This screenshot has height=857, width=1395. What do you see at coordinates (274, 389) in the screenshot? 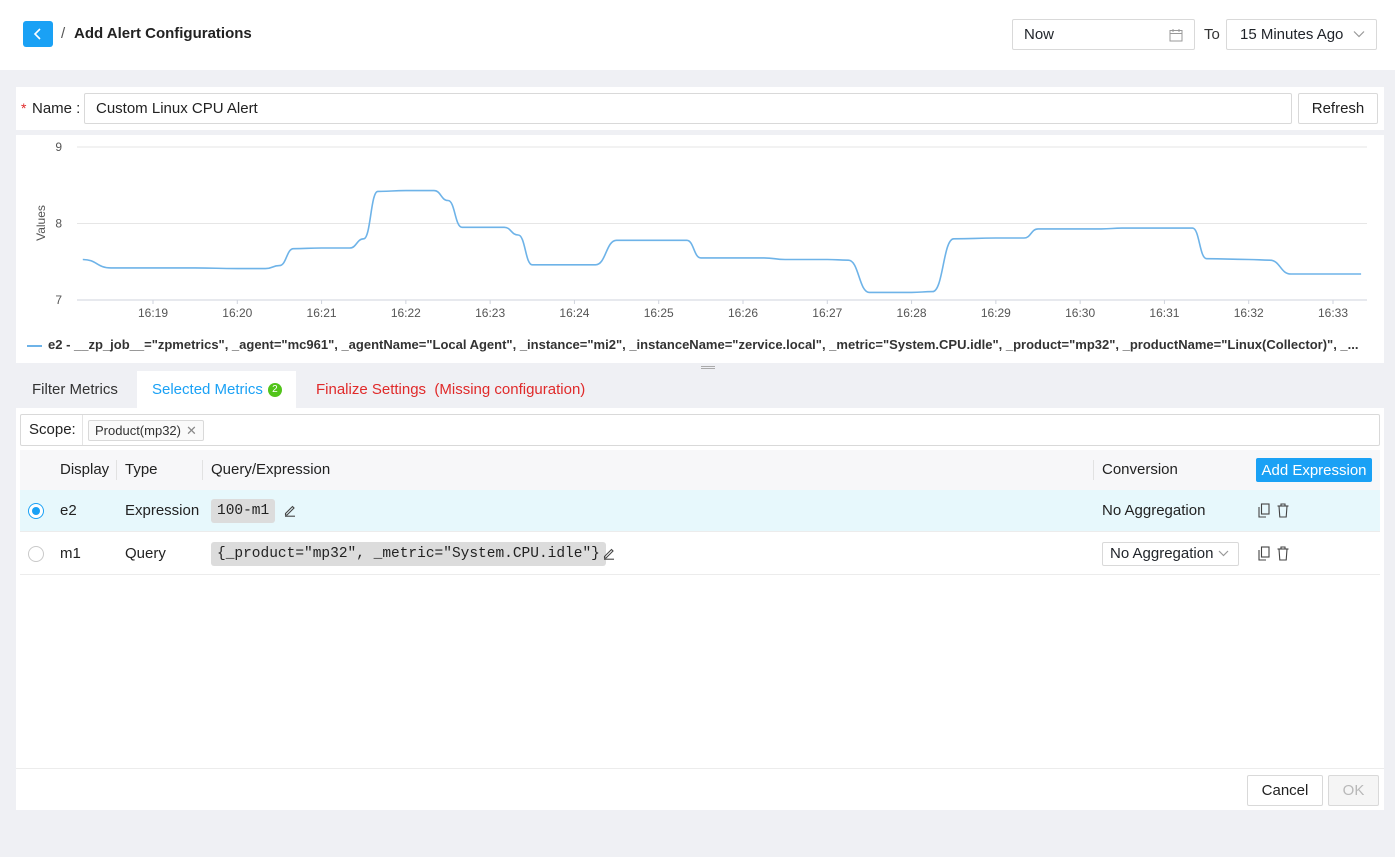
I see `count-badge: 2` at bounding box center [274, 389].